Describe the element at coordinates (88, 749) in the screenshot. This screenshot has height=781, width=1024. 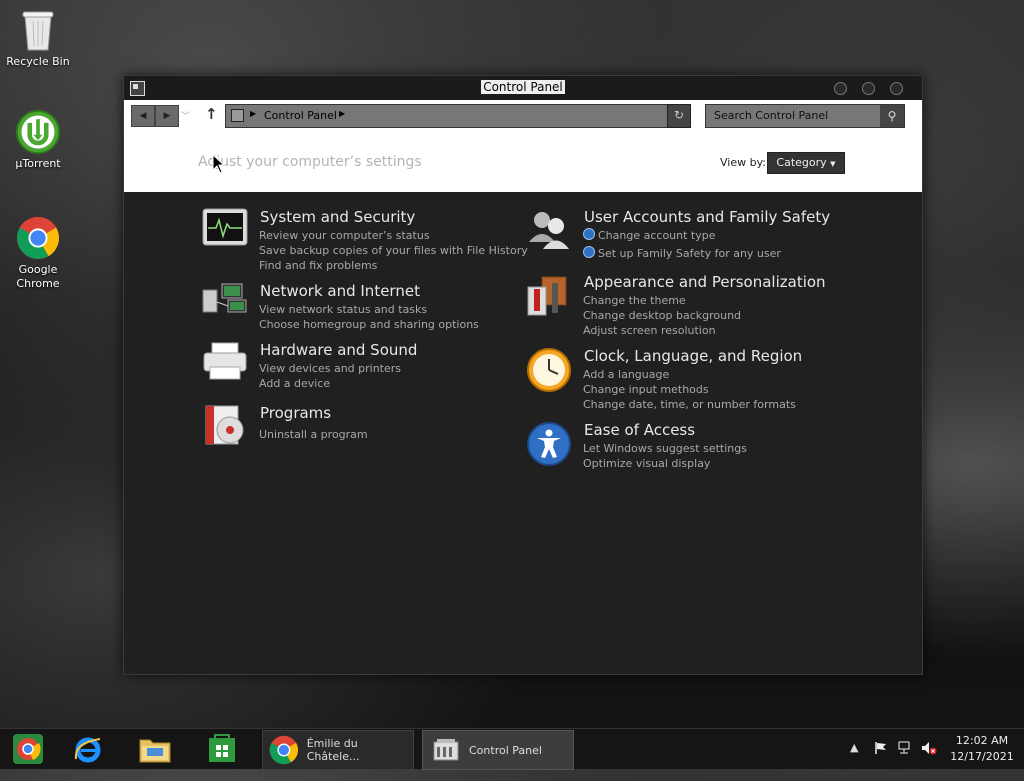
I see `taskbar-internet-explorer` at that location.